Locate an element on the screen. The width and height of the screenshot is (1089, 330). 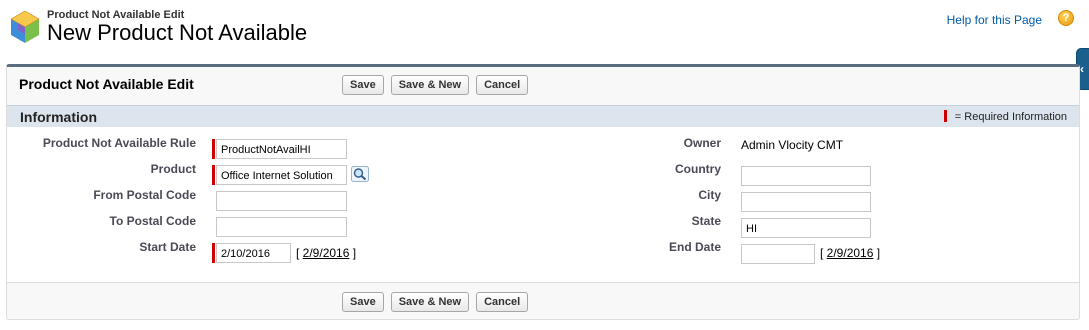
start-date-required-marker is located at coordinates (213, 253).